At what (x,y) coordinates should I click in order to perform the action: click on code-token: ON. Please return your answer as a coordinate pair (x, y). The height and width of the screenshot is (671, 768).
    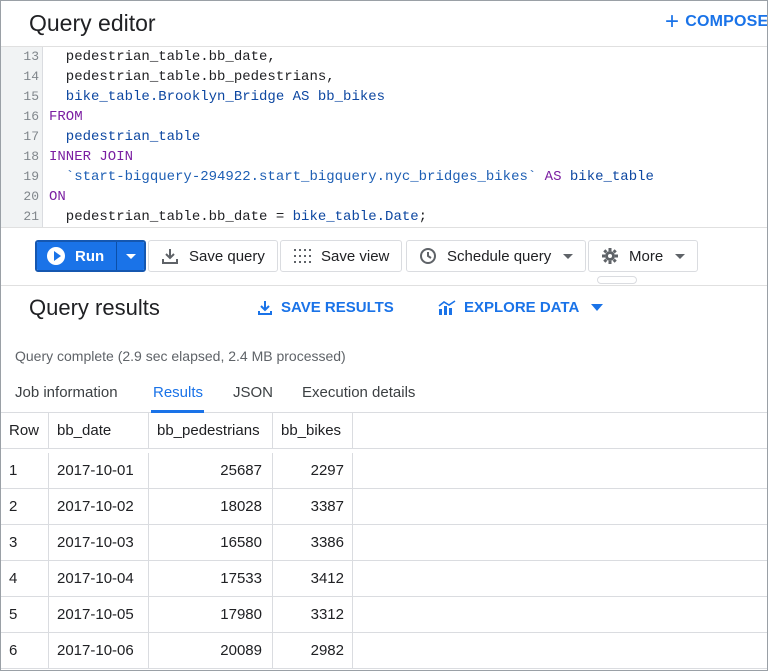
    Looking at the image, I should click on (57, 197).